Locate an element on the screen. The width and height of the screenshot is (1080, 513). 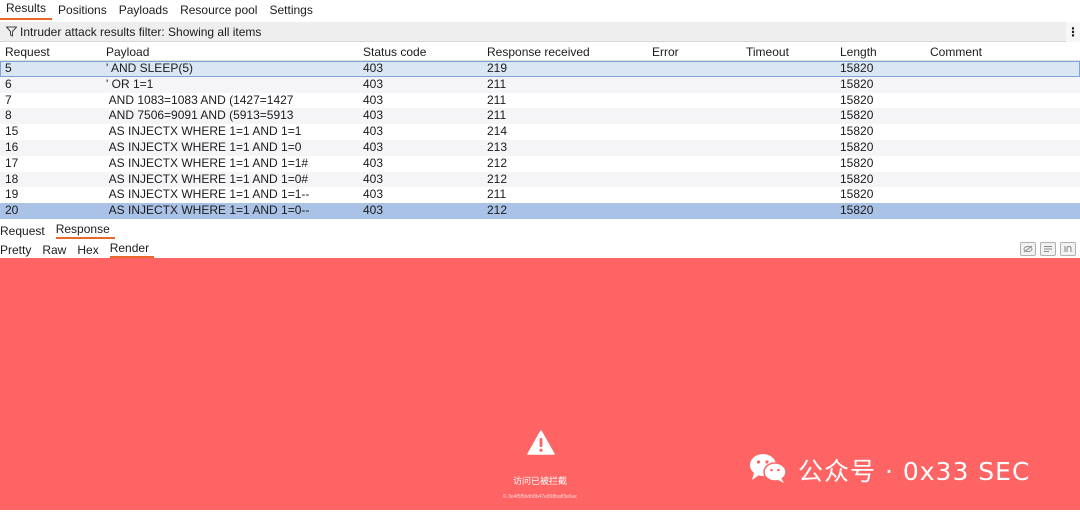
table-row: 6 ' OR 1=1 403 211 15820 is located at coordinates (540, 84).